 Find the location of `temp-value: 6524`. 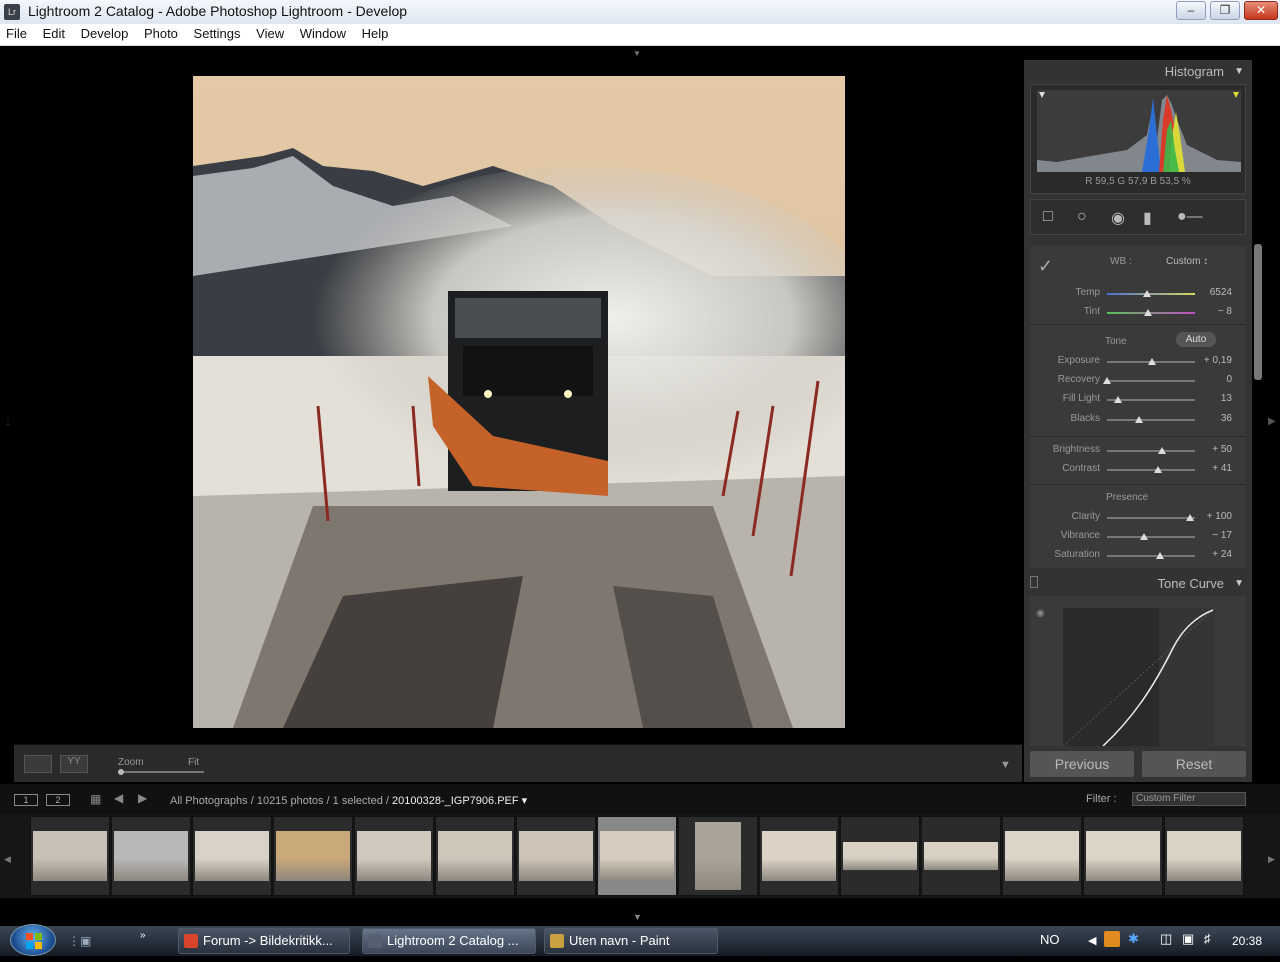

temp-value: 6524 is located at coordinates (1216, 292).